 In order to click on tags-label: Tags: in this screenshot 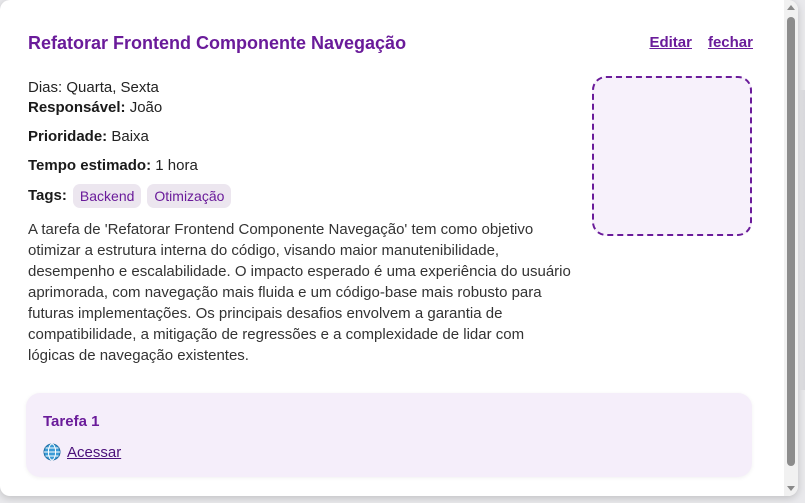, I will do `click(47, 195)`.